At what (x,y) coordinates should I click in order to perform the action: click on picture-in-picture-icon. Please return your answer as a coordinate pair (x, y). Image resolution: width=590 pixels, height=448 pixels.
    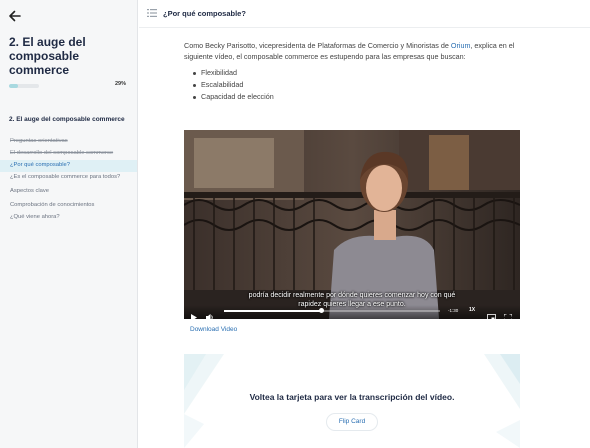
    Looking at the image, I should click on (491, 313).